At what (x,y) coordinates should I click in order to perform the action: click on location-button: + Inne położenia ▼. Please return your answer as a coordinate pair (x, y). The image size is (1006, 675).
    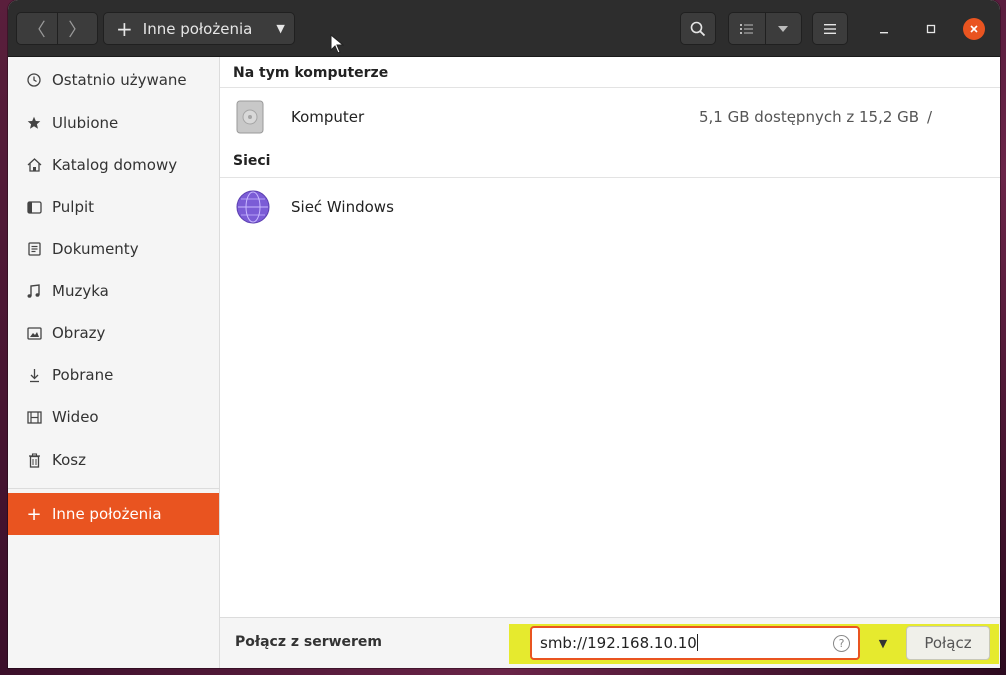
    Looking at the image, I should click on (199, 28).